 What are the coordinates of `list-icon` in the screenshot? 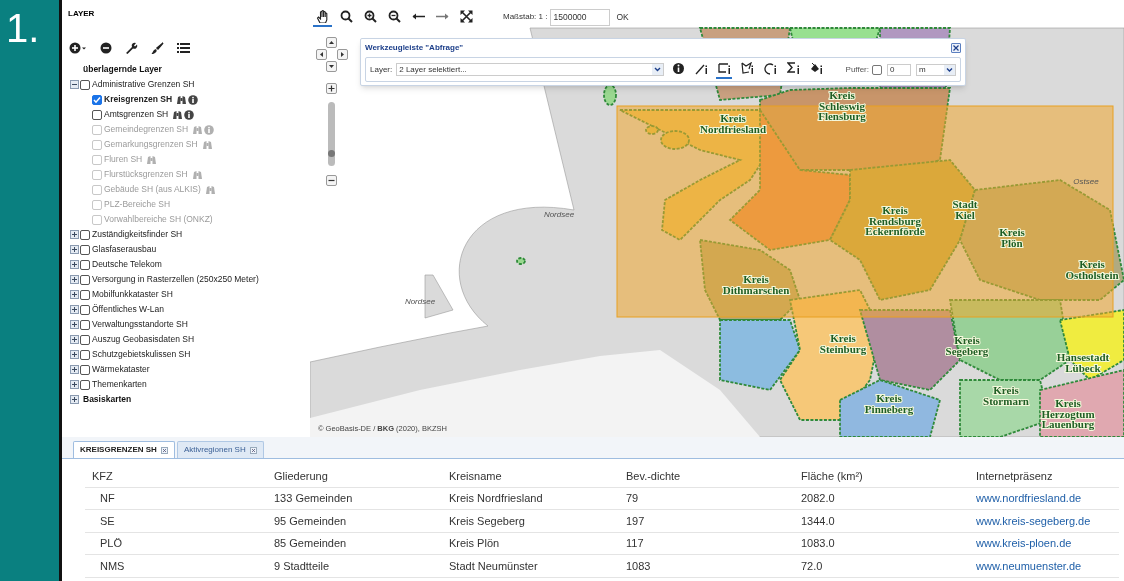 It's located at (183, 48).